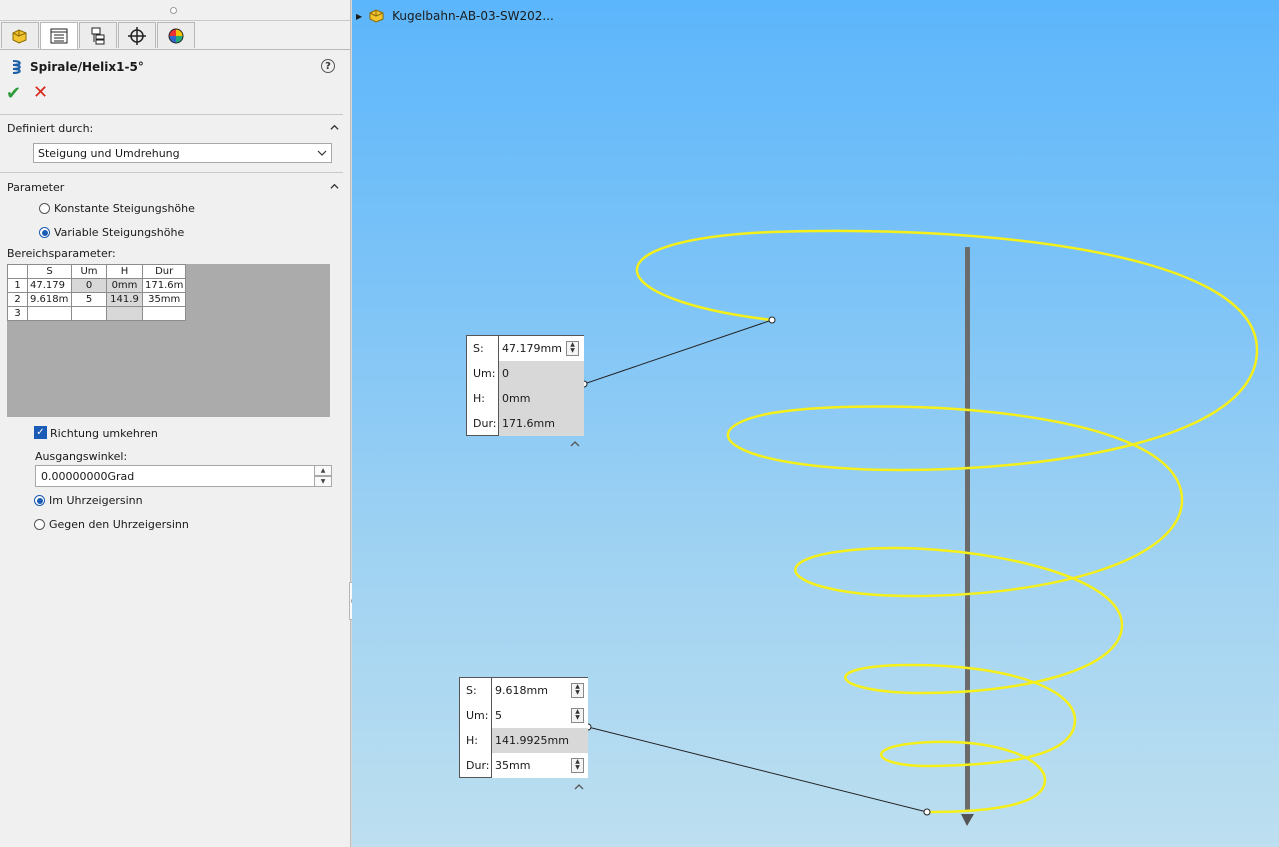 This screenshot has height=847, width=1279. I want to click on callout-value: 171.6mm, so click(528, 423).